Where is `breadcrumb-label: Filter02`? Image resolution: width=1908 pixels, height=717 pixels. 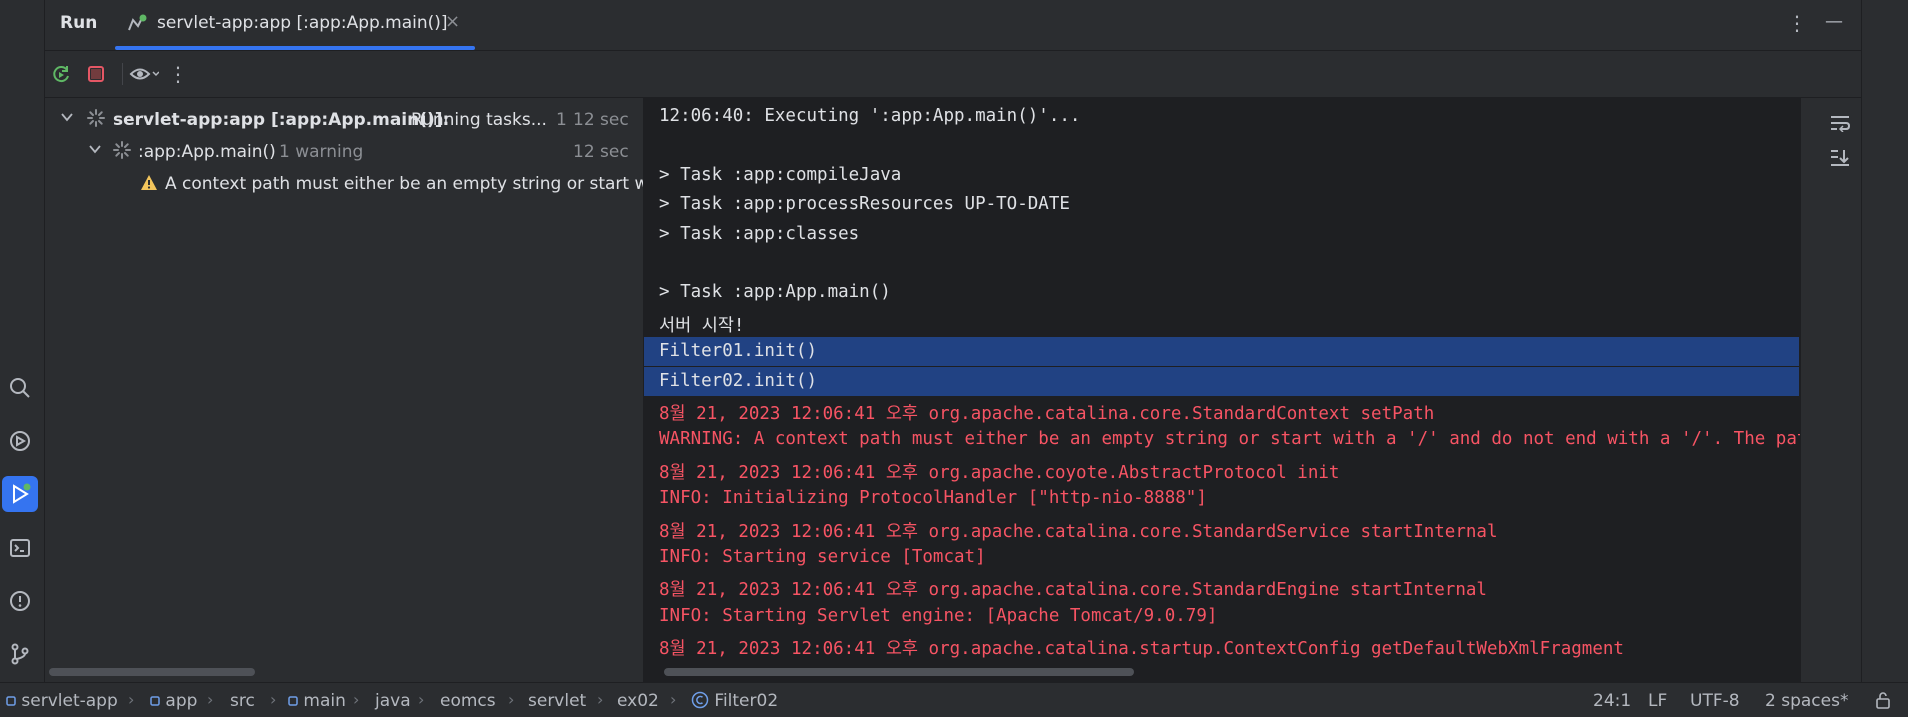
breadcrumb-label: Filter02 is located at coordinates (746, 701).